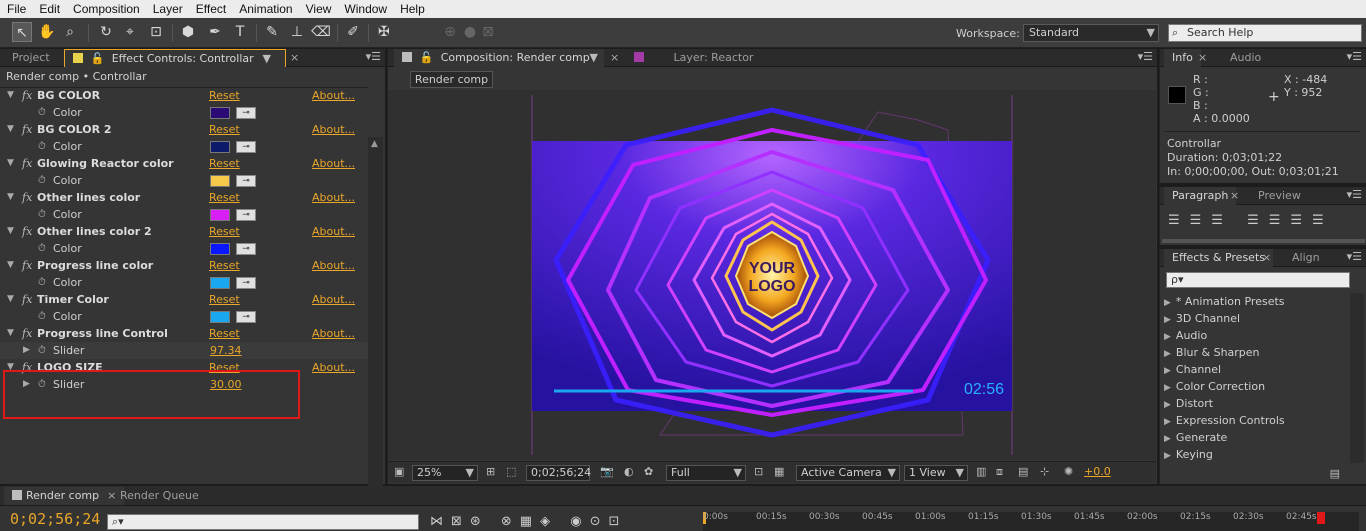  I want to click on flowchart-icon: ⊹, so click(1044, 473).